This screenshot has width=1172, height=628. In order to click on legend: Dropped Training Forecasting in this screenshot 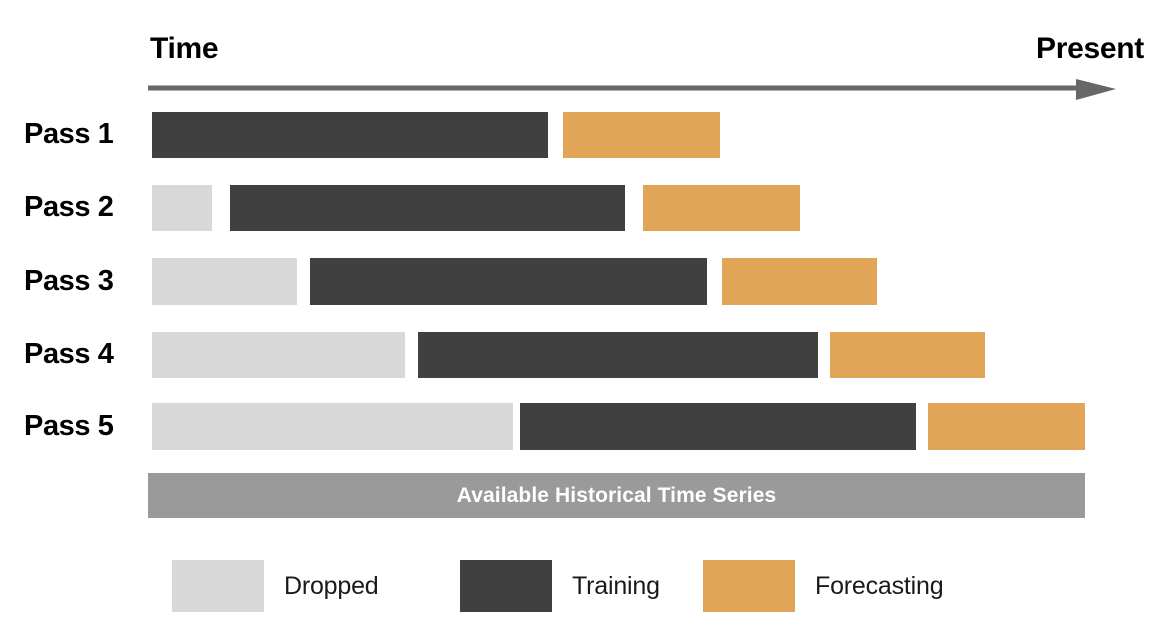, I will do `click(586, 588)`.